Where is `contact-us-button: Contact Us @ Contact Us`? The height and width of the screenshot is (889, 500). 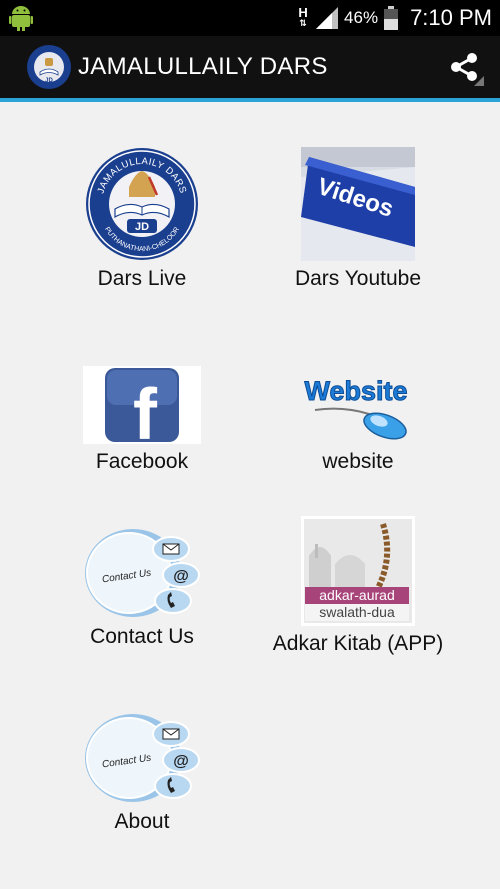 contact-us-button: Contact Us @ Contact Us is located at coordinates (142, 587).